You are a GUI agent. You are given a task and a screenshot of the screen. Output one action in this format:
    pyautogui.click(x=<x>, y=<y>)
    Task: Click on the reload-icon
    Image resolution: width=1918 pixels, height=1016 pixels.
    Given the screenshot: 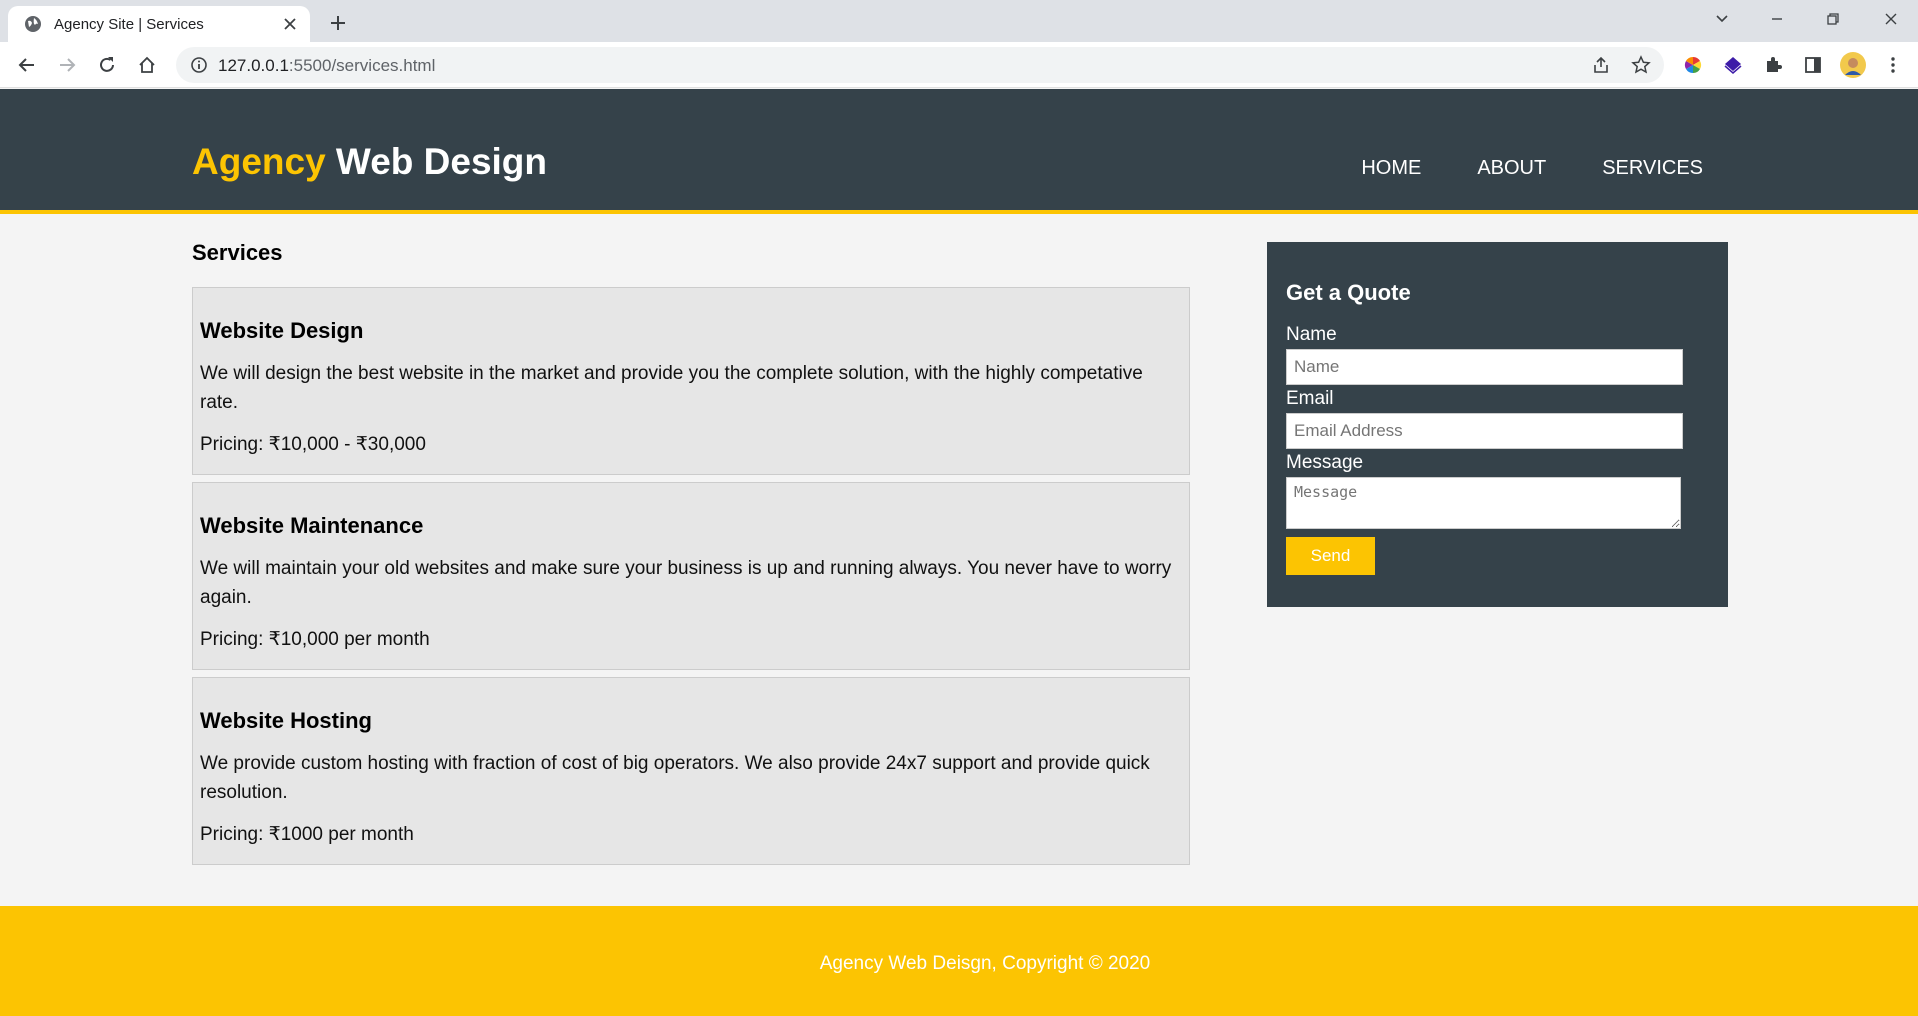 What is the action you would take?
    pyautogui.click(x=107, y=64)
    